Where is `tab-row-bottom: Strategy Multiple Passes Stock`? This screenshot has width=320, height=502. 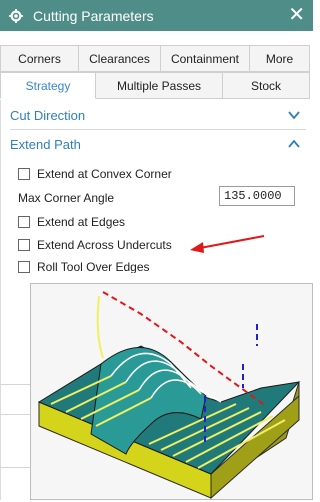
tab-row-bottom: Strategy Multiple Passes Stock is located at coordinates (156, 85).